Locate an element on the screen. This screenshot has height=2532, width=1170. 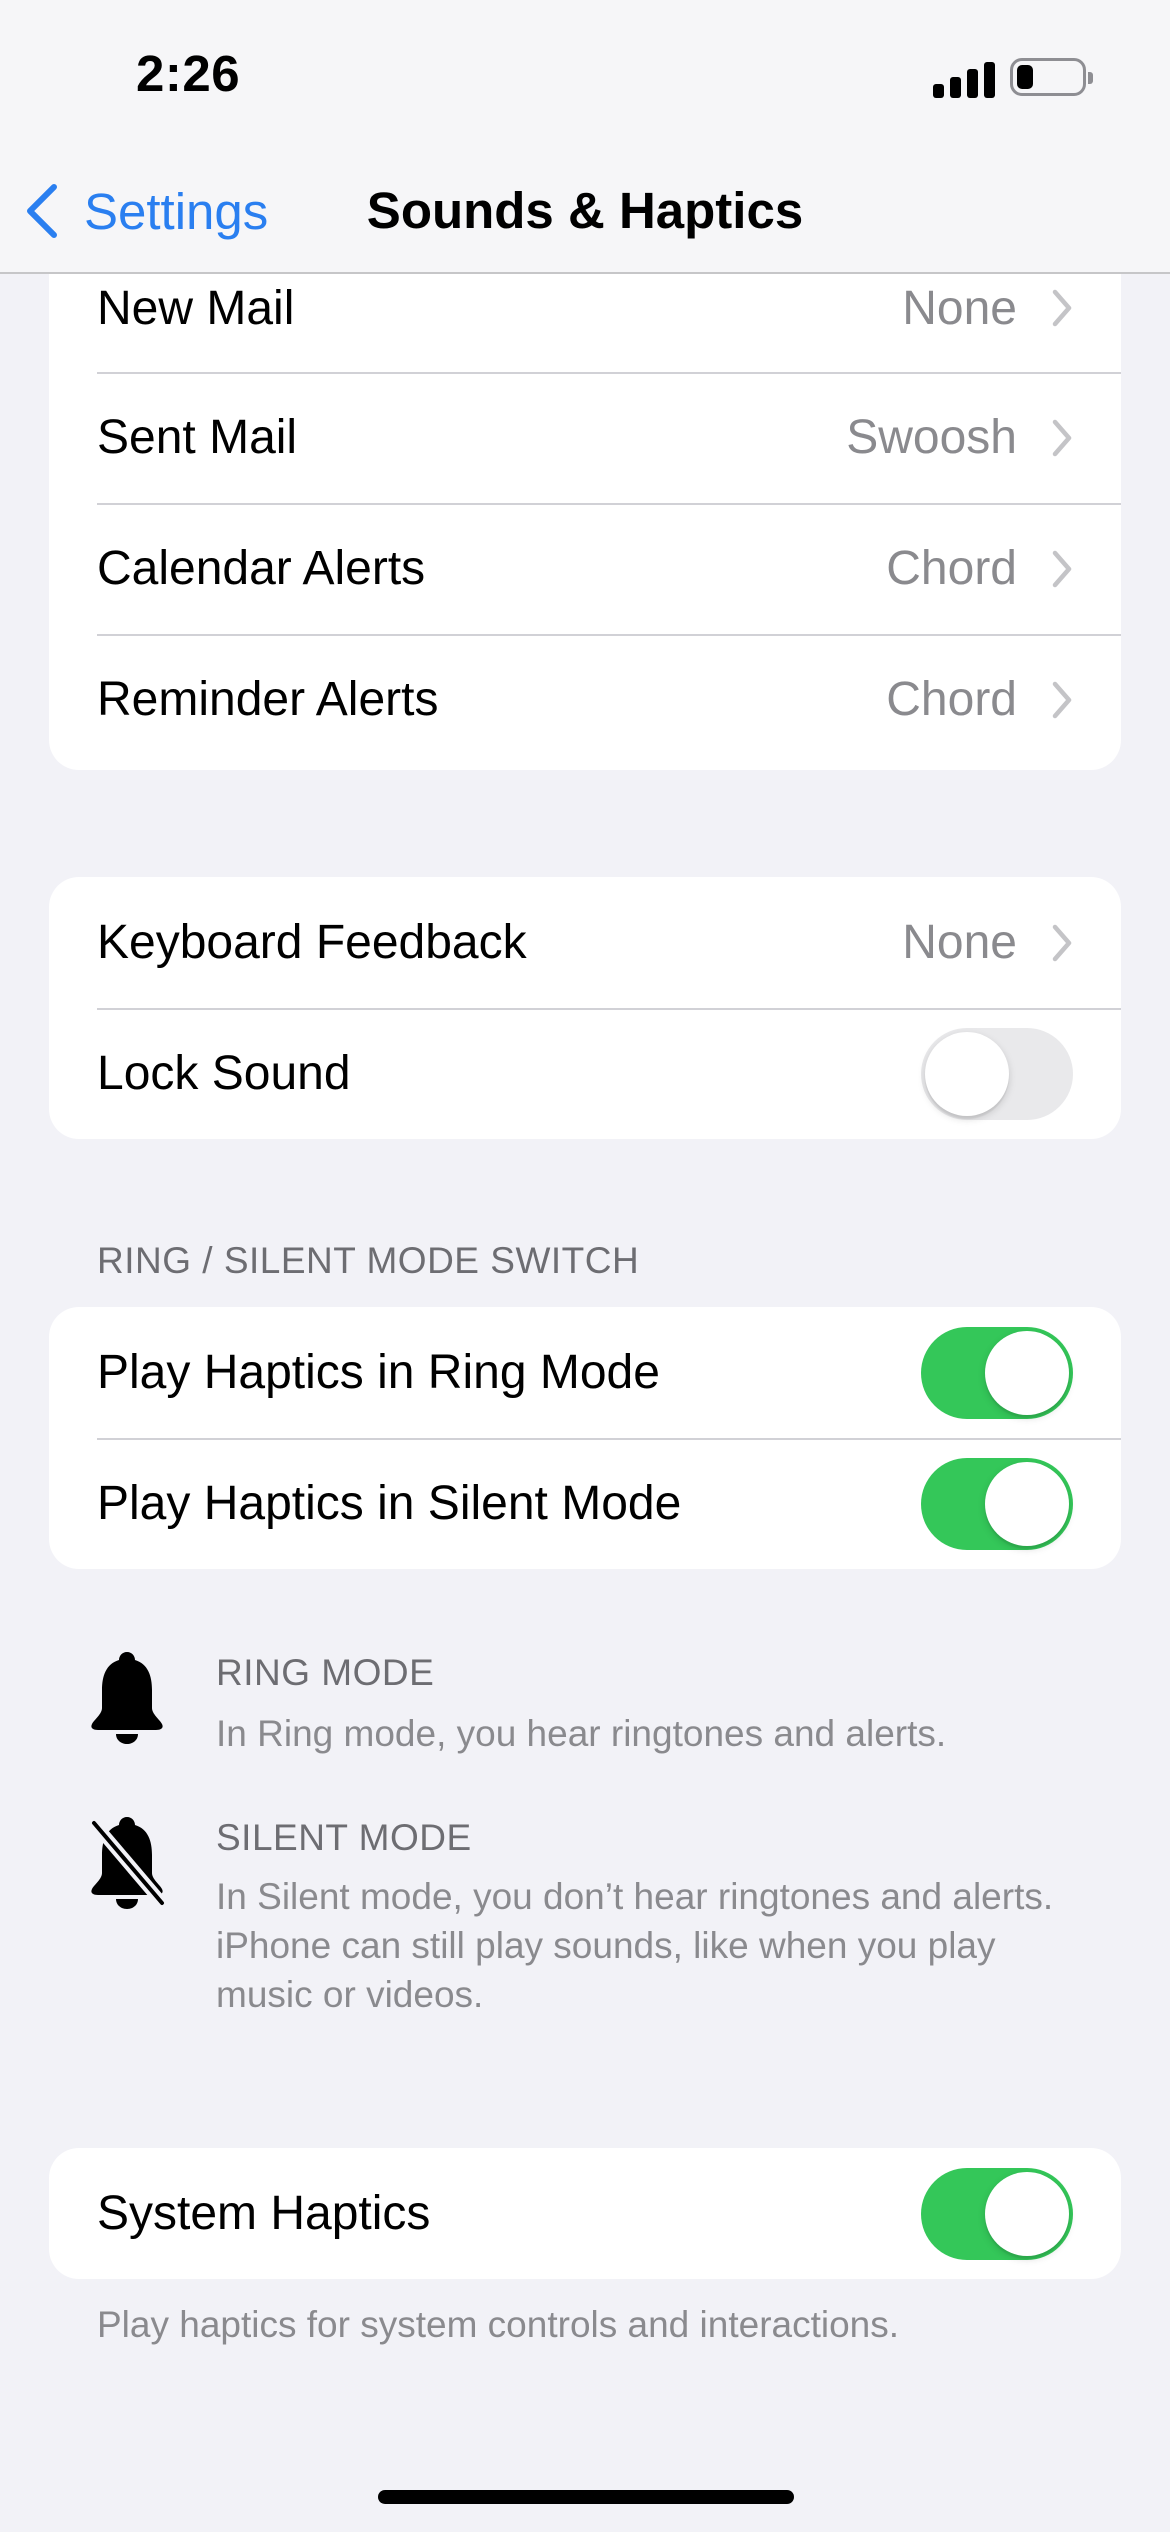
lock-sound-toggle is located at coordinates (997, 1073).